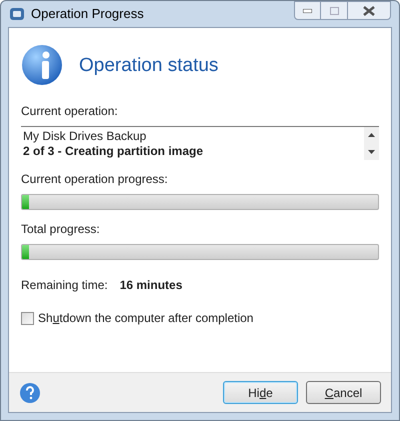  I want to click on scroll-down-icon, so click(371, 152).